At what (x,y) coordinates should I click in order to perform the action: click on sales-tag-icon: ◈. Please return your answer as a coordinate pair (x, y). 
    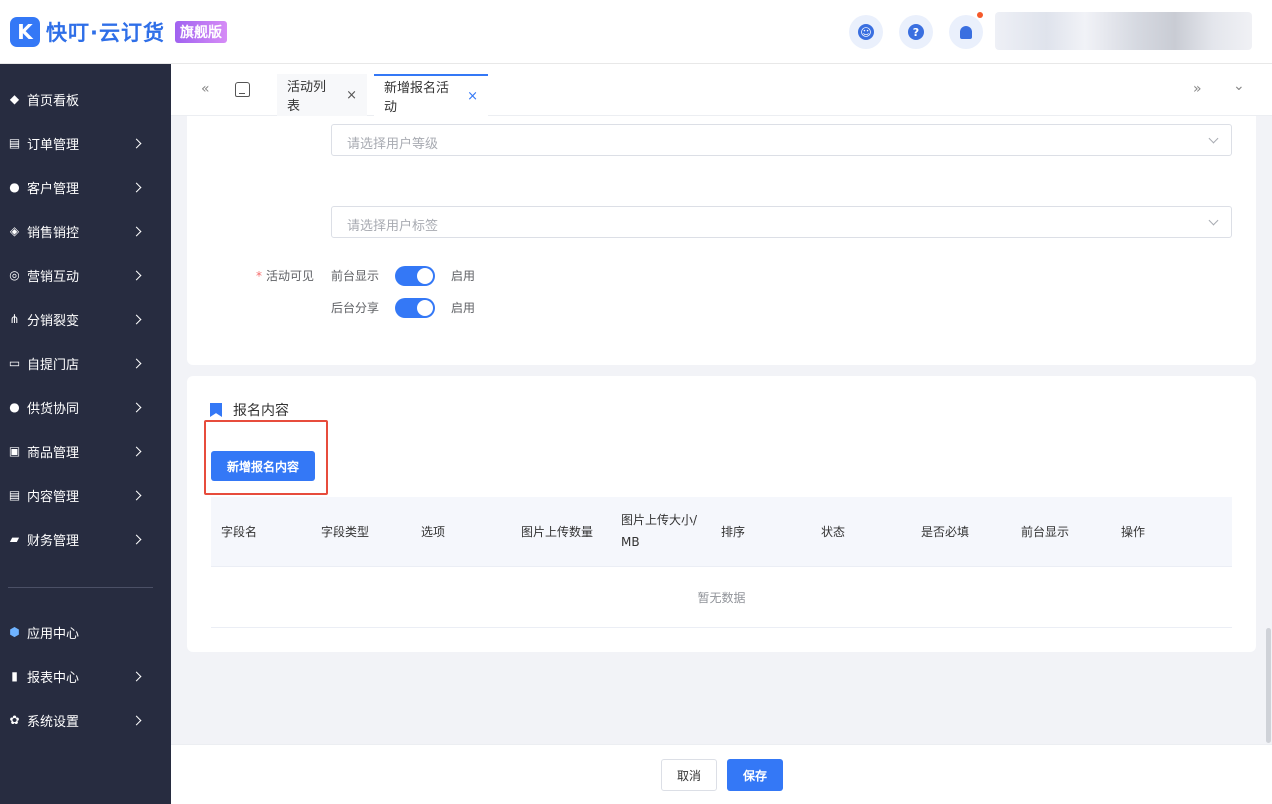
    Looking at the image, I should click on (14, 231).